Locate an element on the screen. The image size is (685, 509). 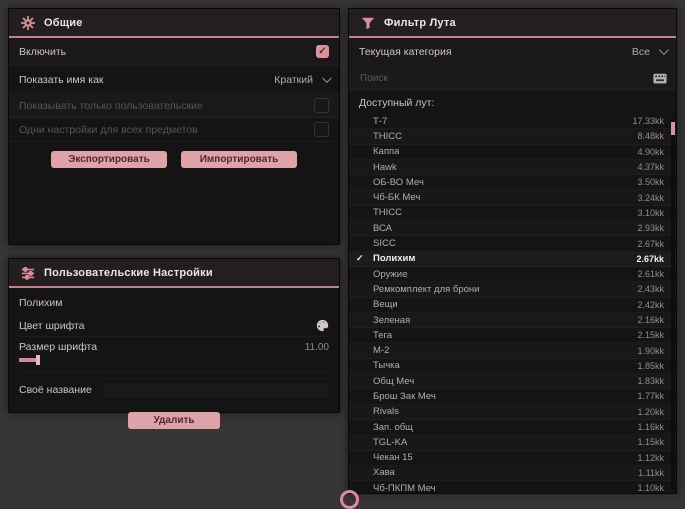
same-settings-checkbox is located at coordinates (321, 129).